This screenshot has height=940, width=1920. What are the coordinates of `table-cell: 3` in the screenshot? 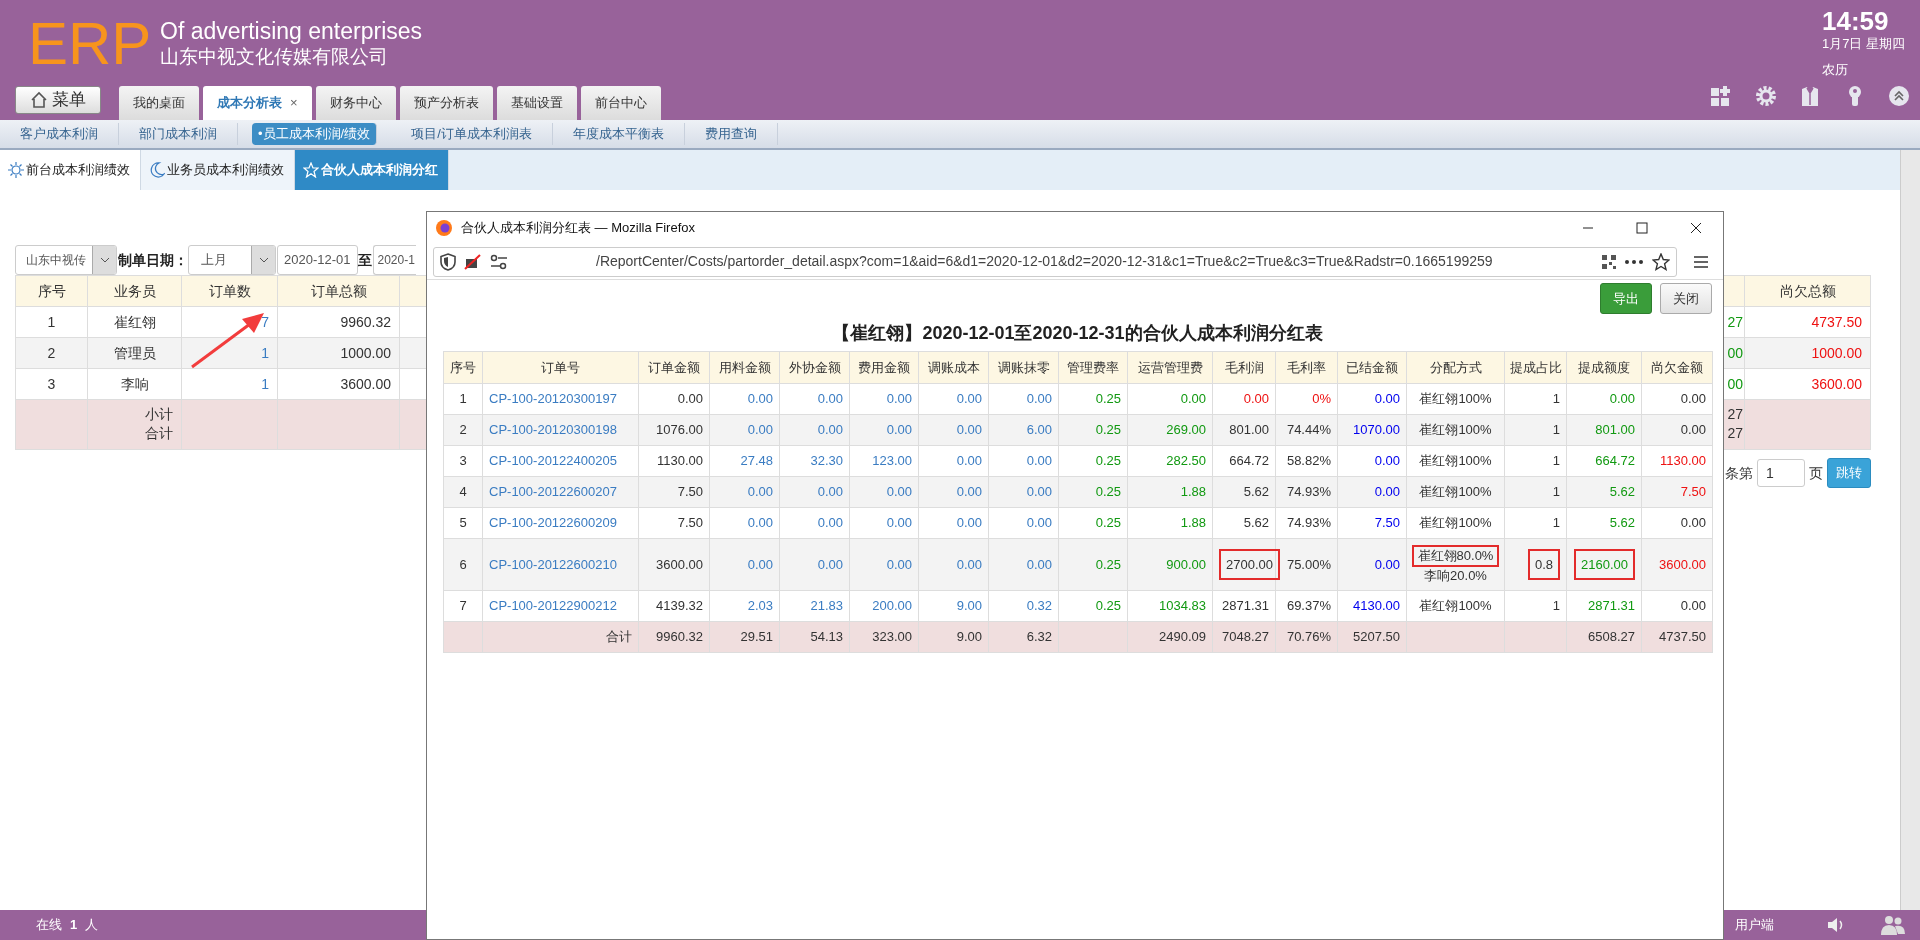 It's located at (463, 461).